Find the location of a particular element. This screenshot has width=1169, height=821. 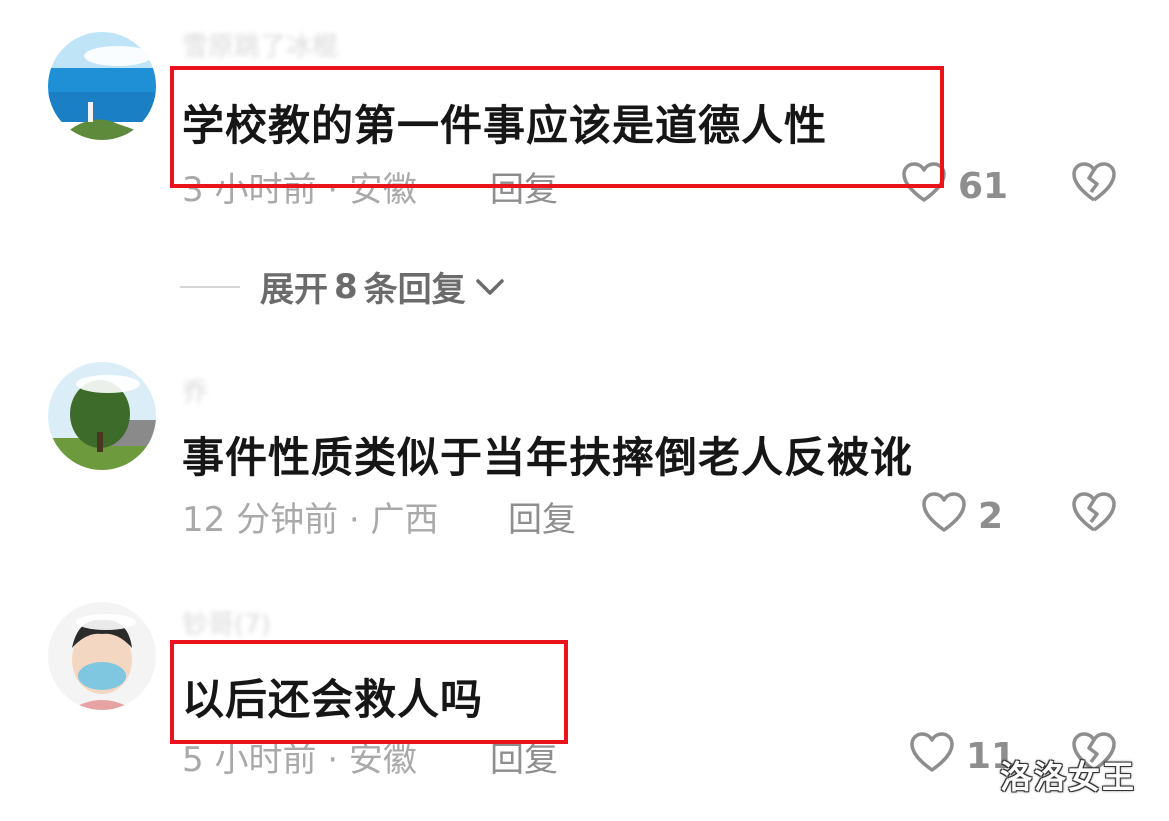

chevron-down-icon is located at coordinates (486, 287).